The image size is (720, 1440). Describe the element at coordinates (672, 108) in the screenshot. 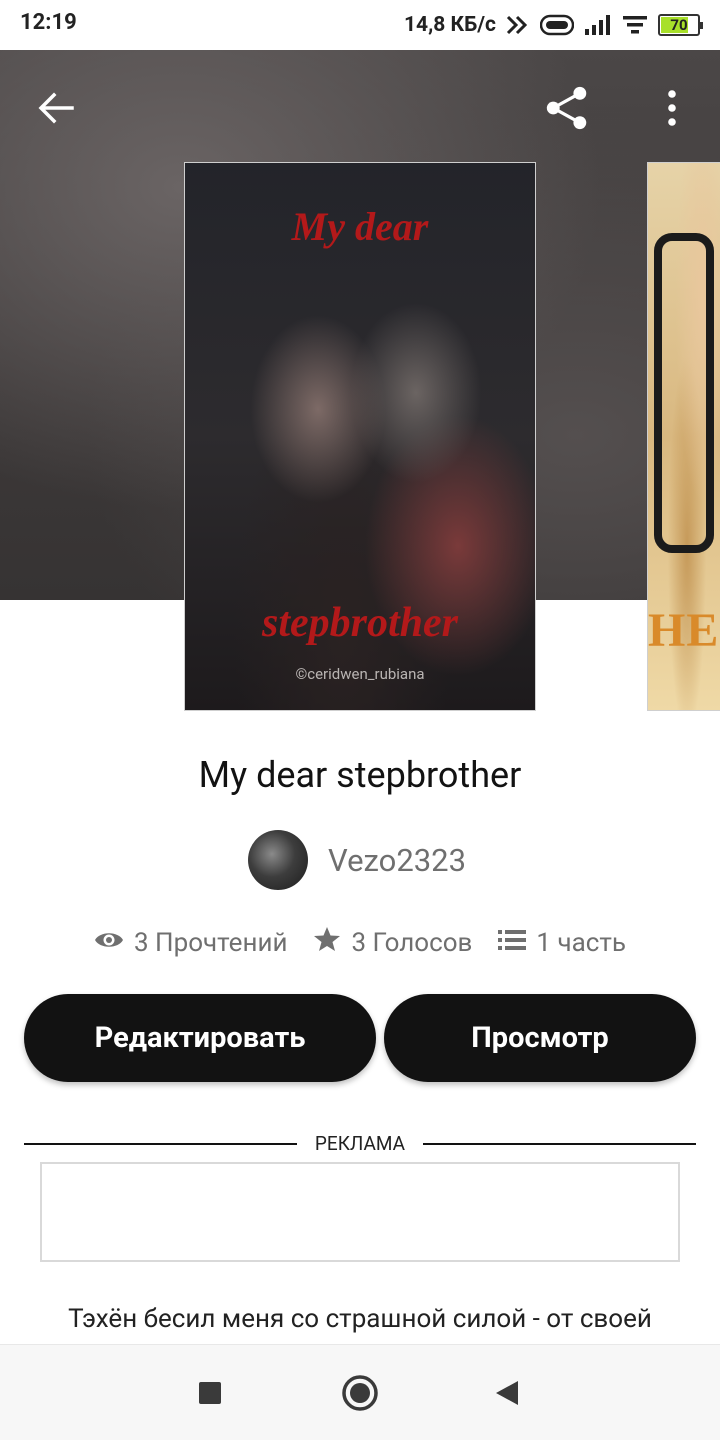

I see `more-vertical-icon` at that location.